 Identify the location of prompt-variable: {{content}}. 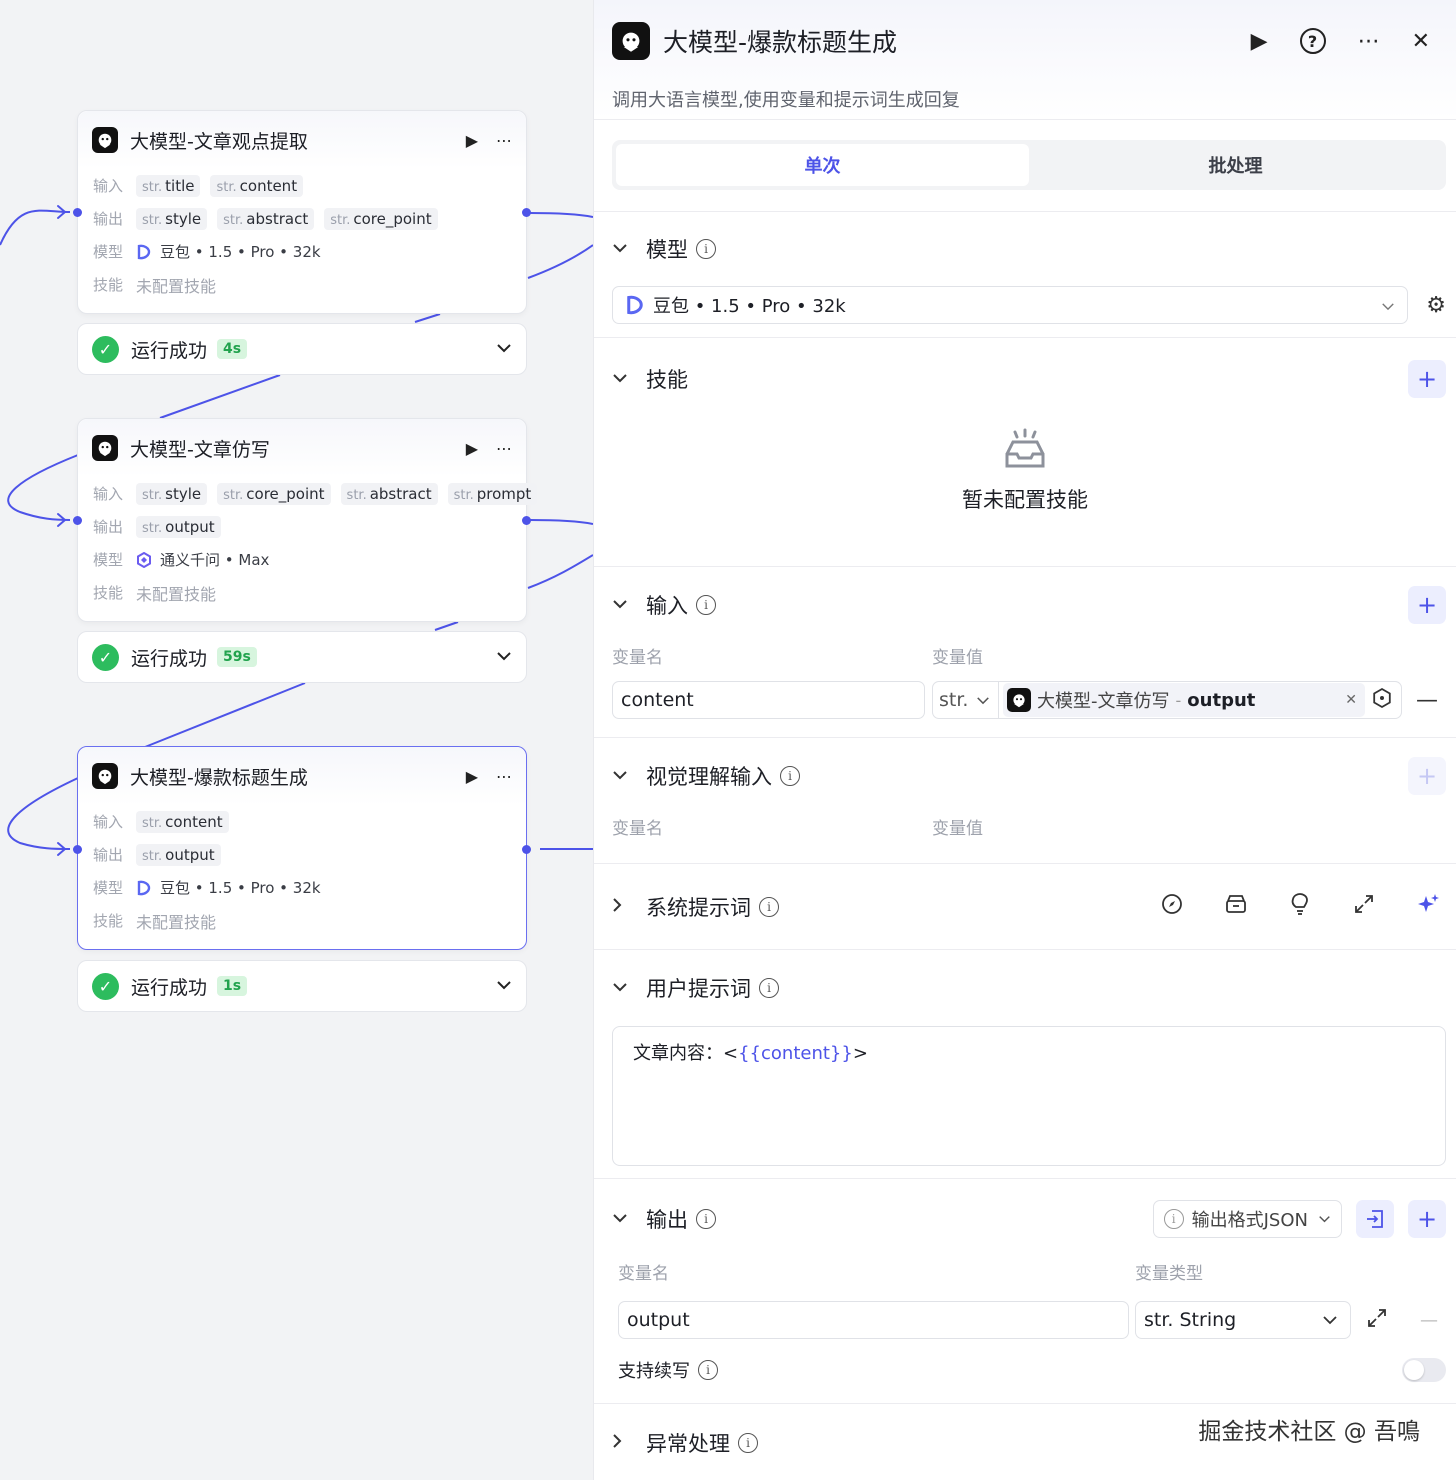
(795, 1053).